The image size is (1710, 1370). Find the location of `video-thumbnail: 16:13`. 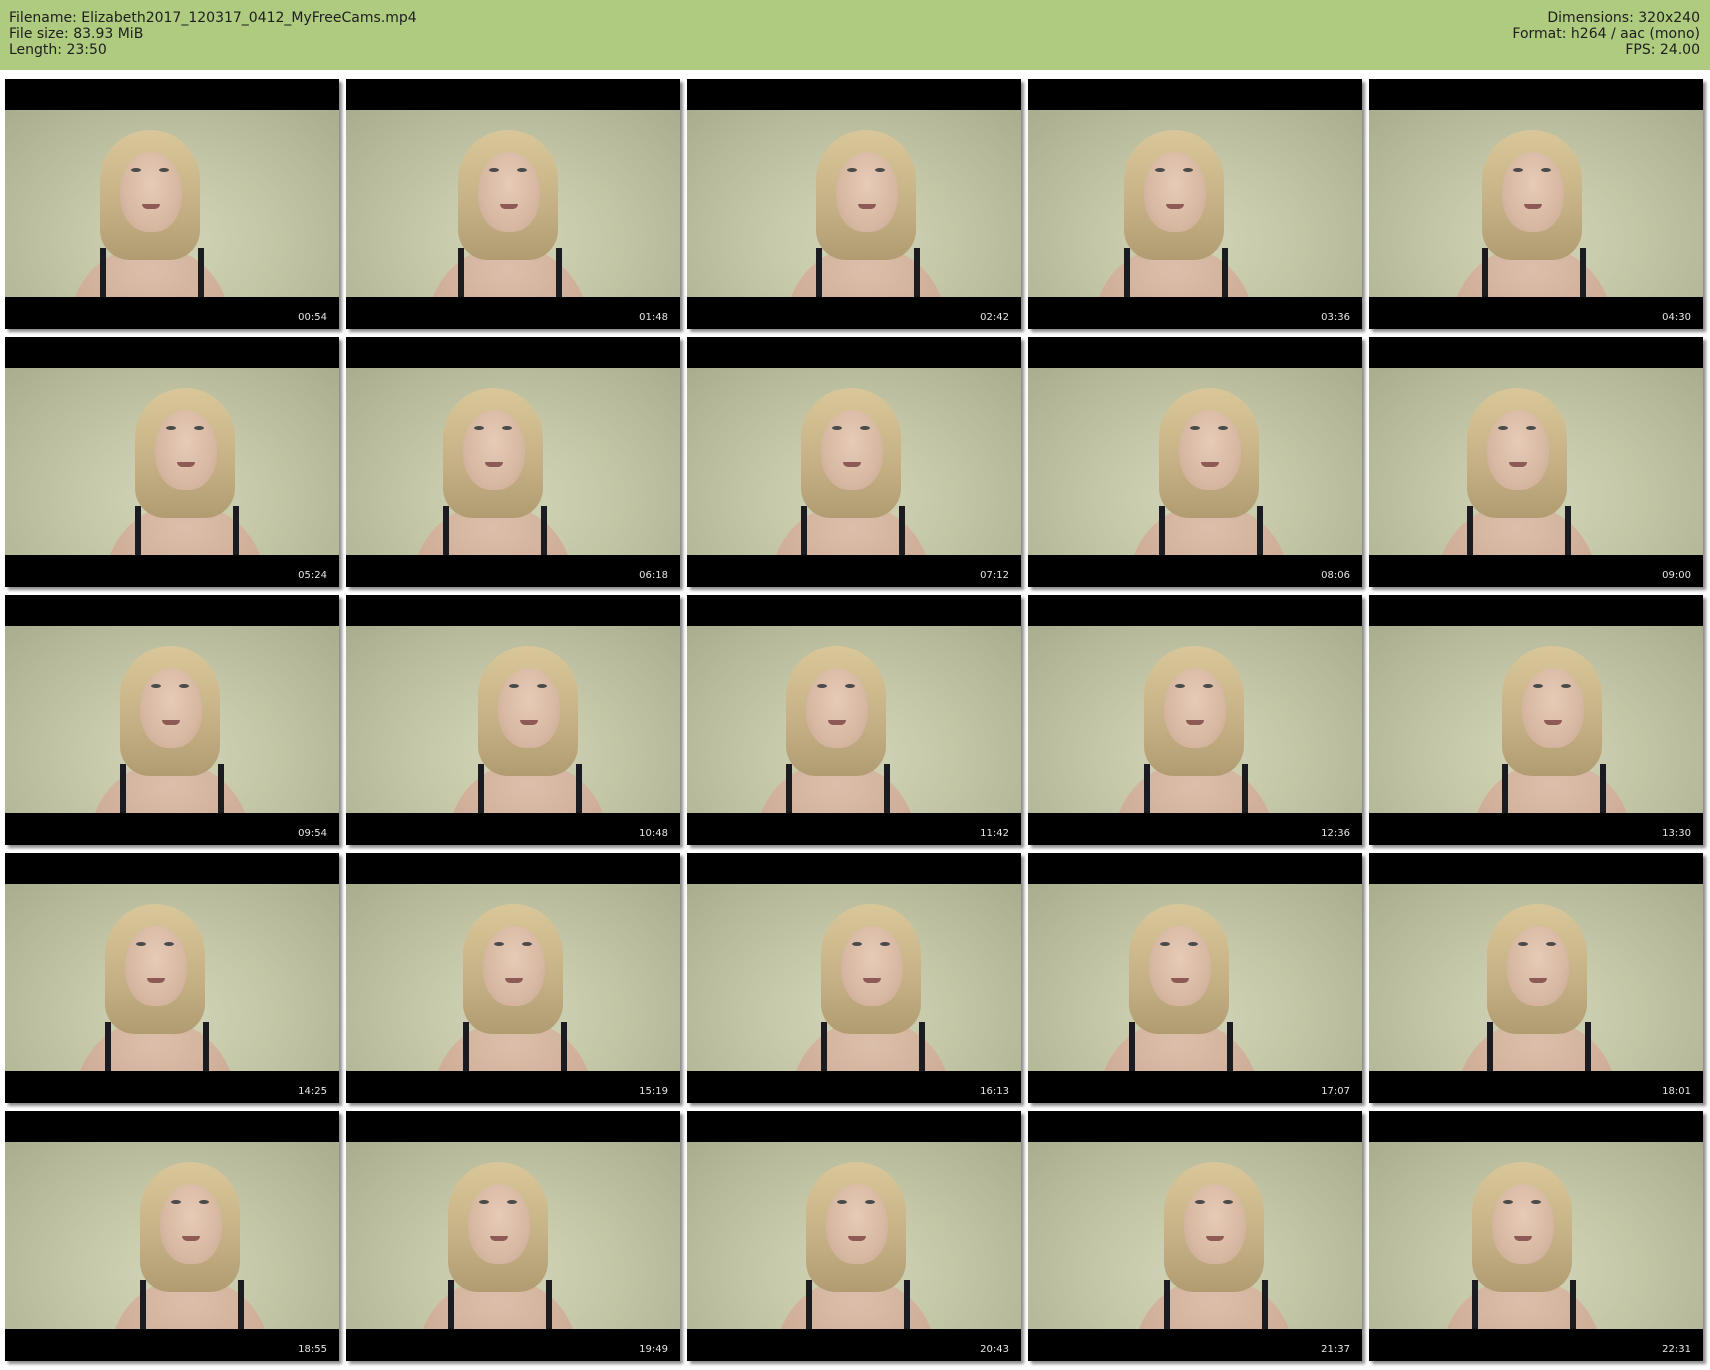

video-thumbnail: 16:13 is located at coordinates (854, 978).